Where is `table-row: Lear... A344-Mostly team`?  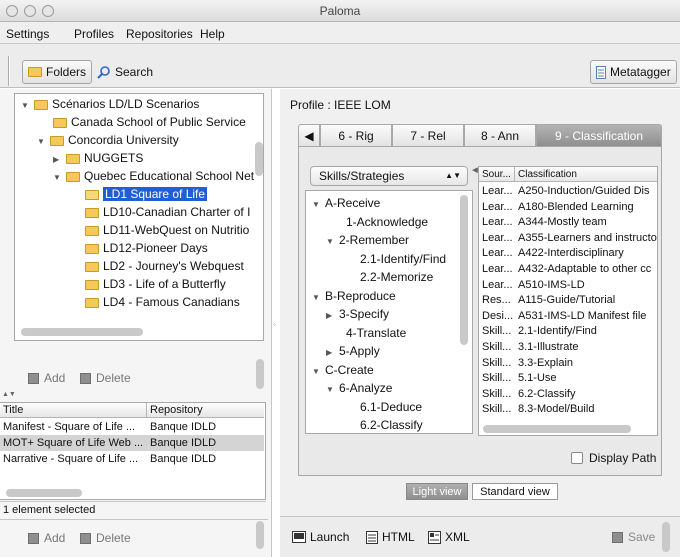
table-row: Lear... A344-Mostly team is located at coordinates (568, 222).